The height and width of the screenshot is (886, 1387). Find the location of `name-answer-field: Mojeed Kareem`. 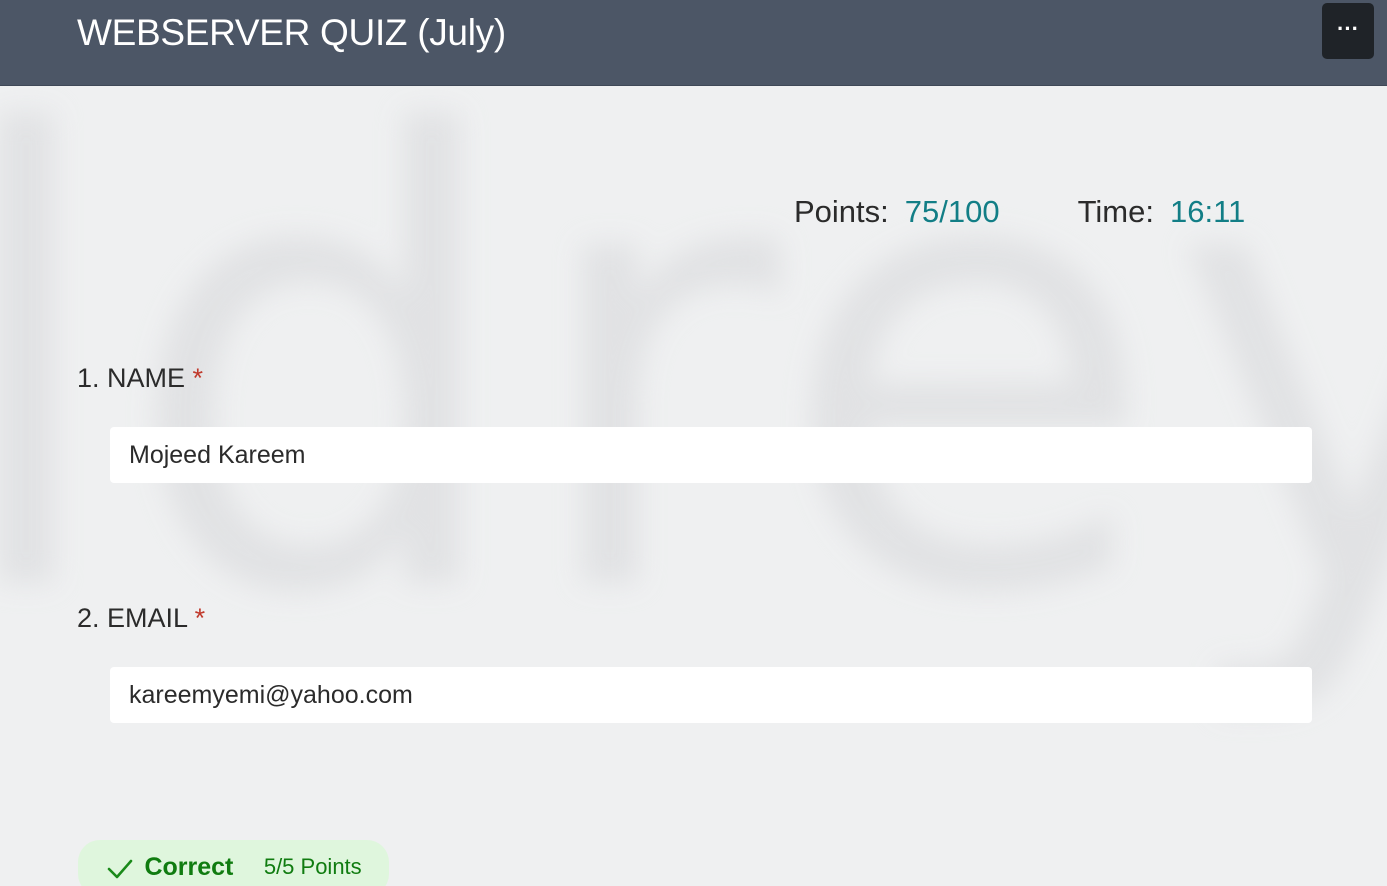

name-answer-field: Mojeed Kareem is located at coordinates (711, 455).